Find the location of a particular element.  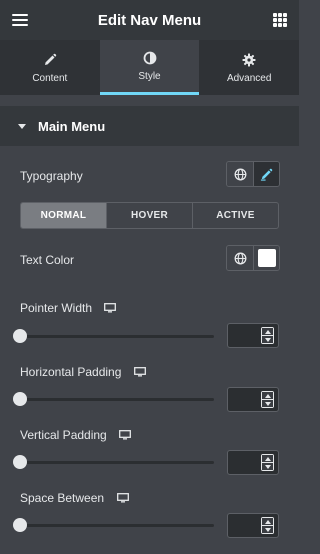

apps-grid-icon is located at coordinates (280, 20).